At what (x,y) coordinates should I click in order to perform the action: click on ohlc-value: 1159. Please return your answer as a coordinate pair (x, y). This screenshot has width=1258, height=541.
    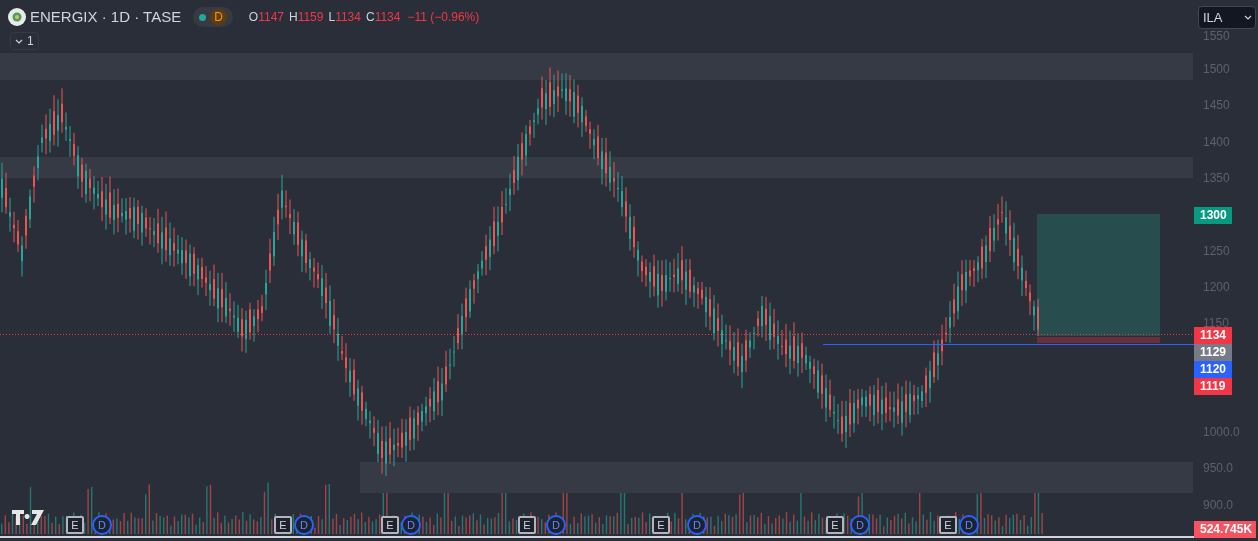
    Looking at the image, I should click on (310, 18).